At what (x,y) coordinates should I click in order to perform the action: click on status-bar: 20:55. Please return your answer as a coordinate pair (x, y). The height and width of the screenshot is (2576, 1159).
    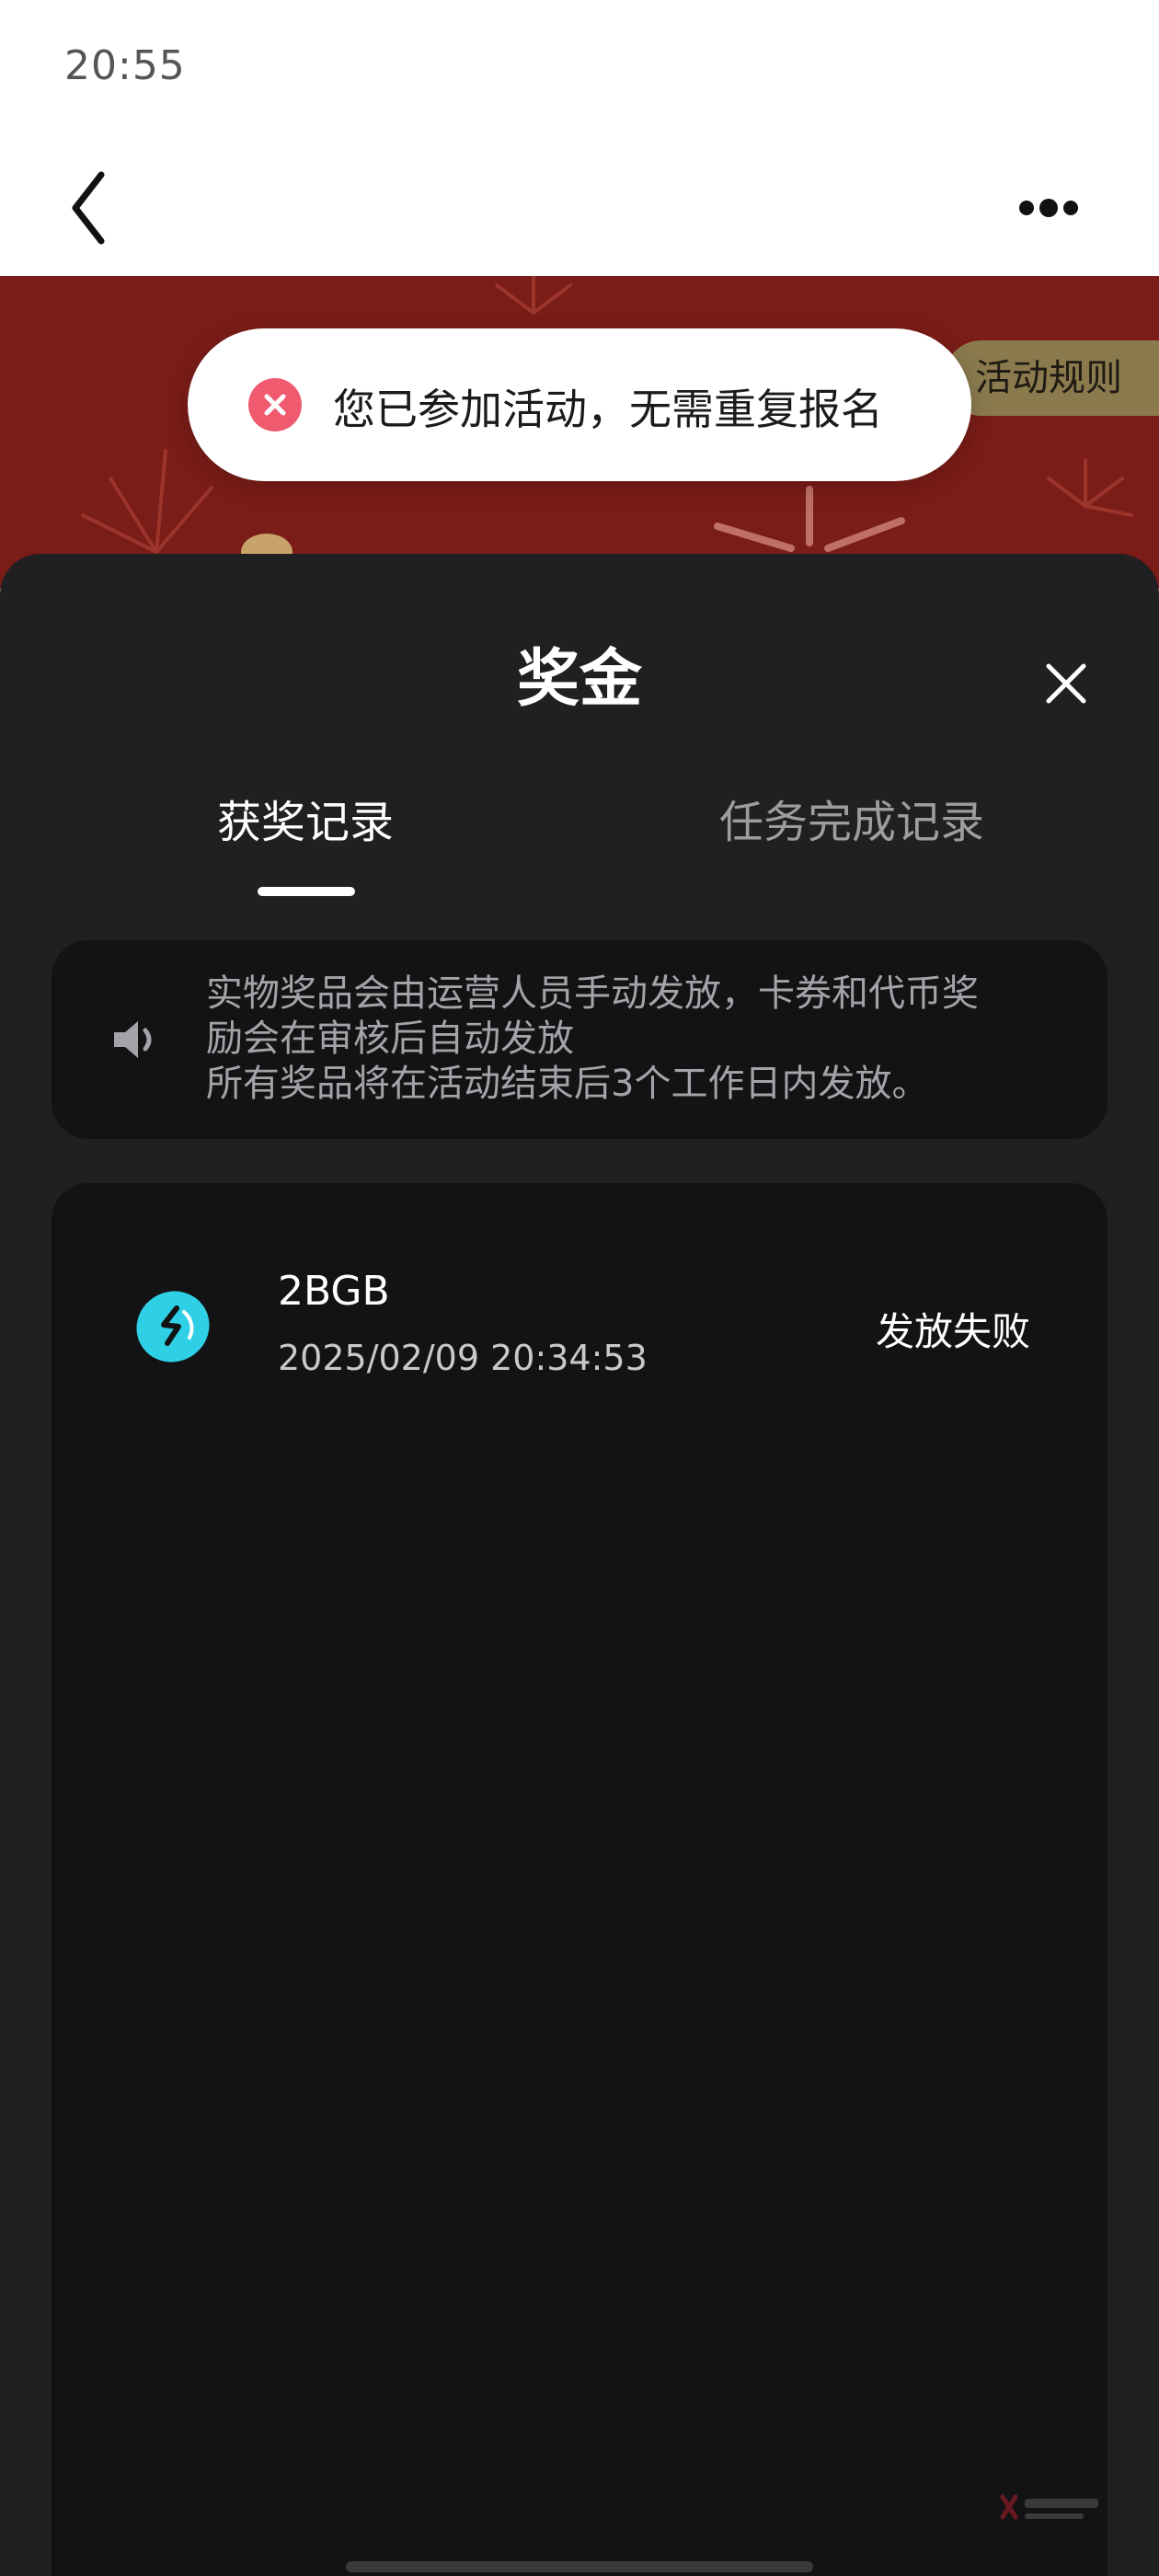
    Looking at the image, I should click on (579, 69).